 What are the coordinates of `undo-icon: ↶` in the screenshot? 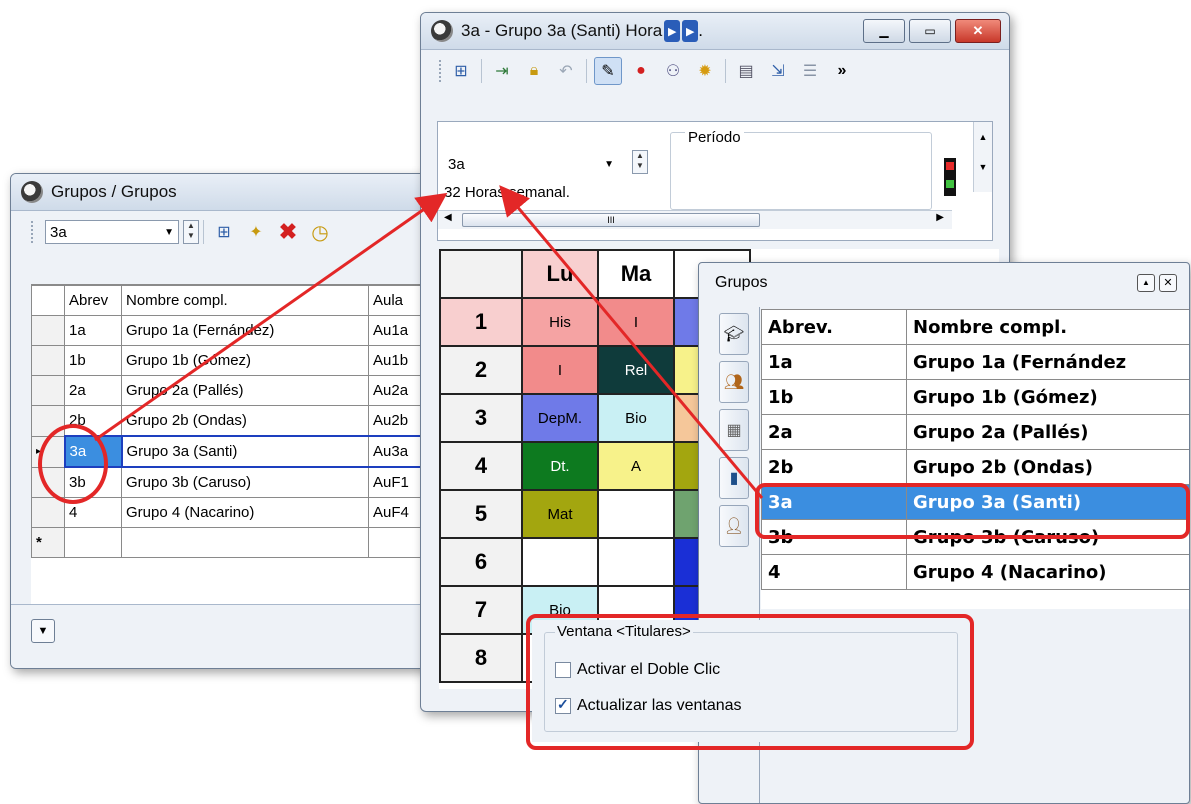 It's located at (566, 71).